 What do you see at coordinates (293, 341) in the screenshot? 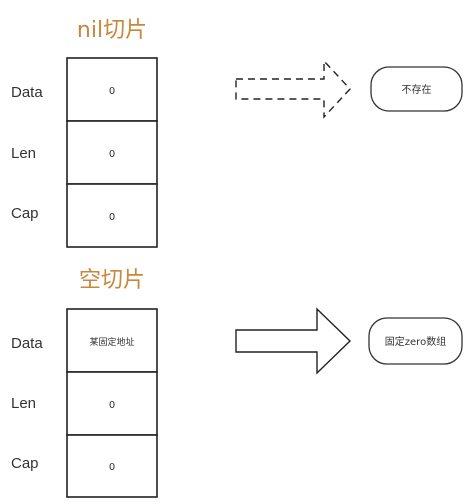
I see `empty-solid-arrow` at bounding box center [293, 341].